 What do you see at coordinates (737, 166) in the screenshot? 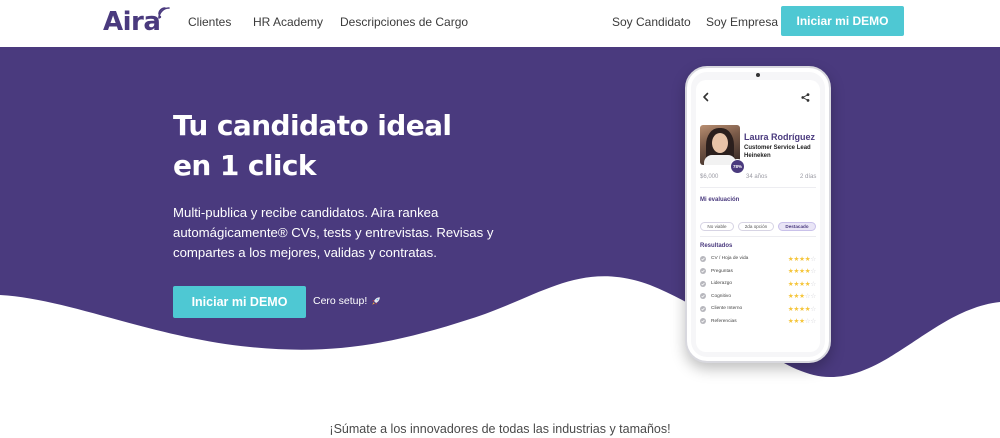
I see `match-badge: 78%` at bounding box center [737, 166].